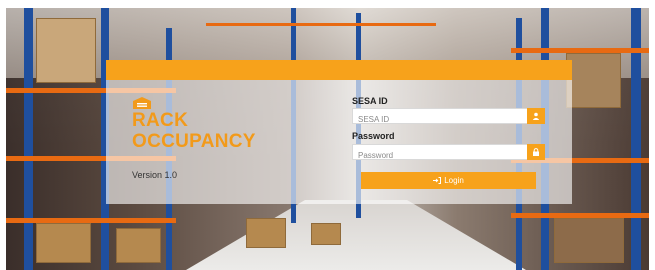 The height and width of the screenshot is (270, 655). I want to click on sign-in-icon, so click(437, 180).